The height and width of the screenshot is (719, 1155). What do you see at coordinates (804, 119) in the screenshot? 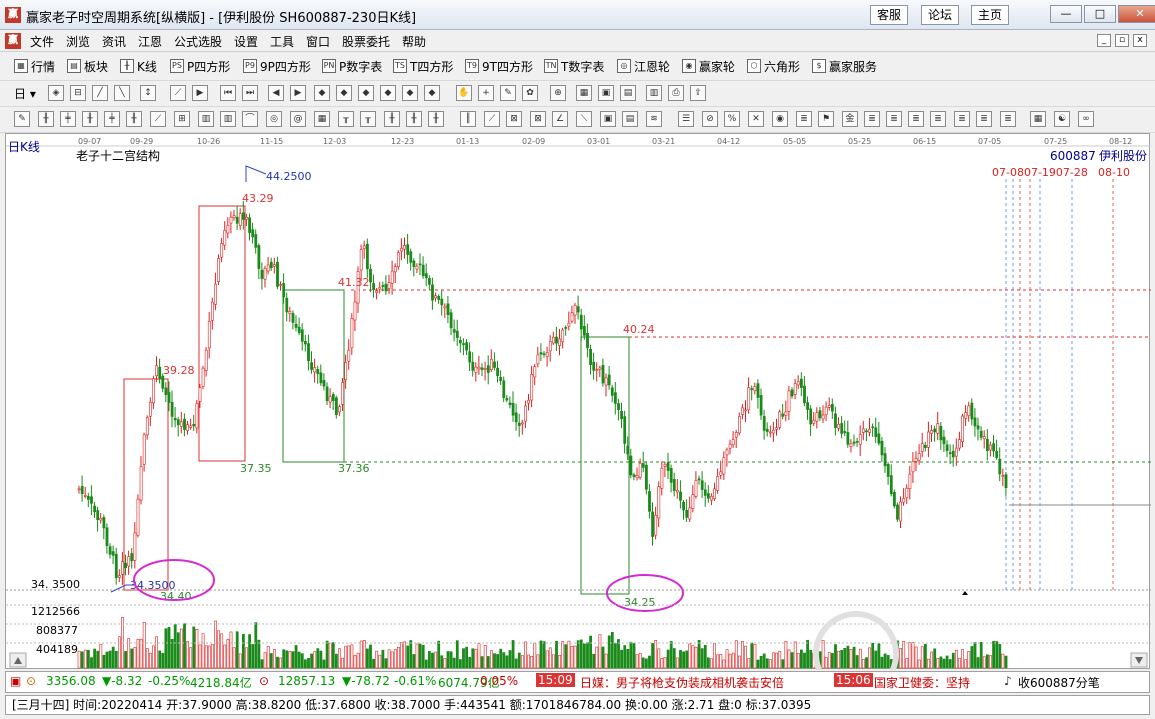
I see `stack-icon: ≣` at bounding box center [804, 119].